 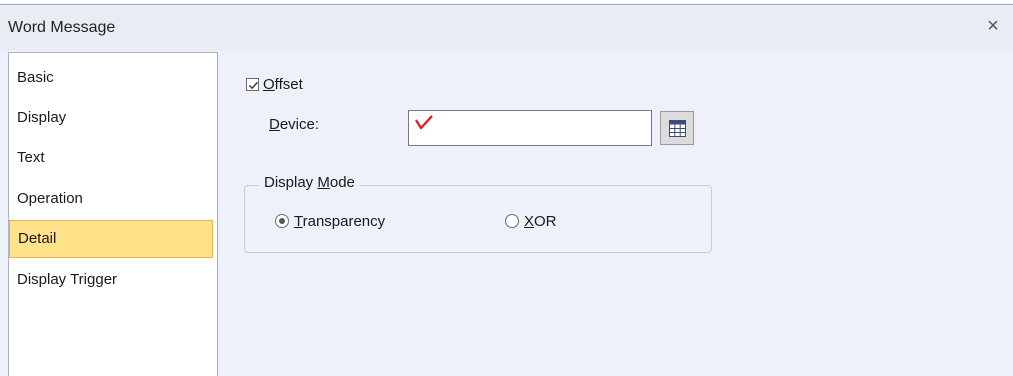 What do you see at coordinates (111, 158) in the screenshot?
I see `sidebar-item-text: Text` at bounding box center [111, 158].